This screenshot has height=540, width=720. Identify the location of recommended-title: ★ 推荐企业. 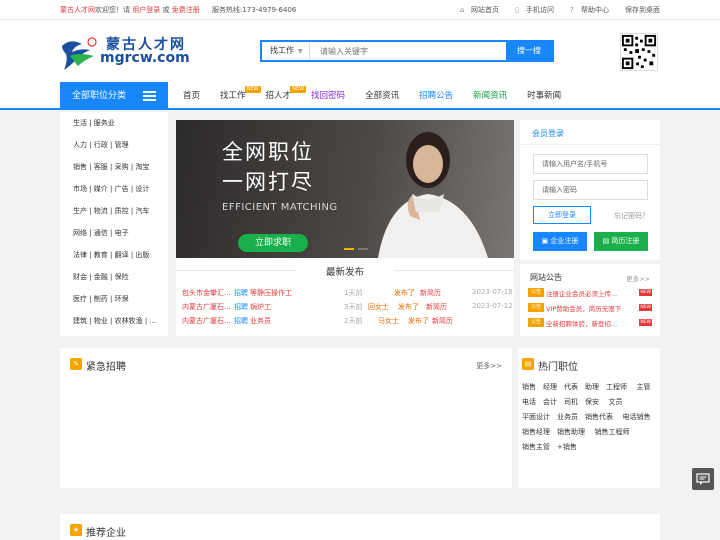
(98, 531).